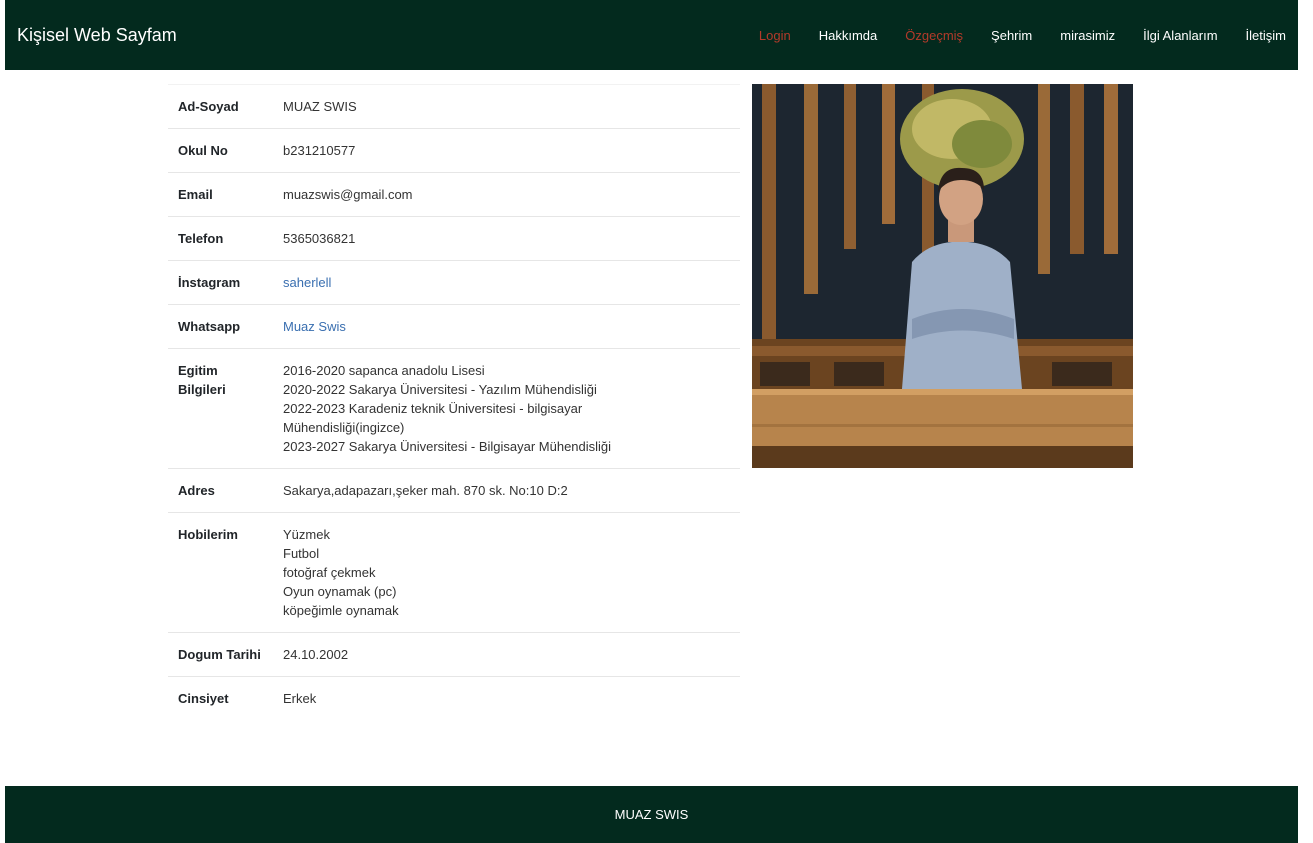  I want to click on hobiler-label: Hobilerim, so click(208, 534).